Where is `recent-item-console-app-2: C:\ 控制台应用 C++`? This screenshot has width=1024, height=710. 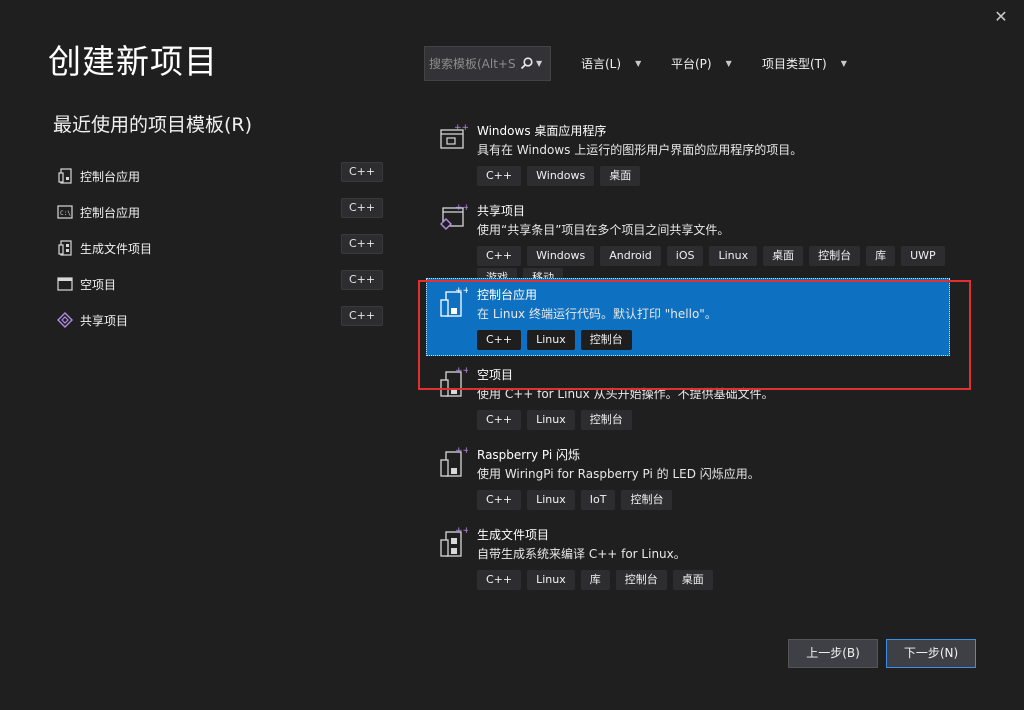
recent-item-console-app-2: C:\ 控制台应用 C++ is located at coordinates (221, 212).